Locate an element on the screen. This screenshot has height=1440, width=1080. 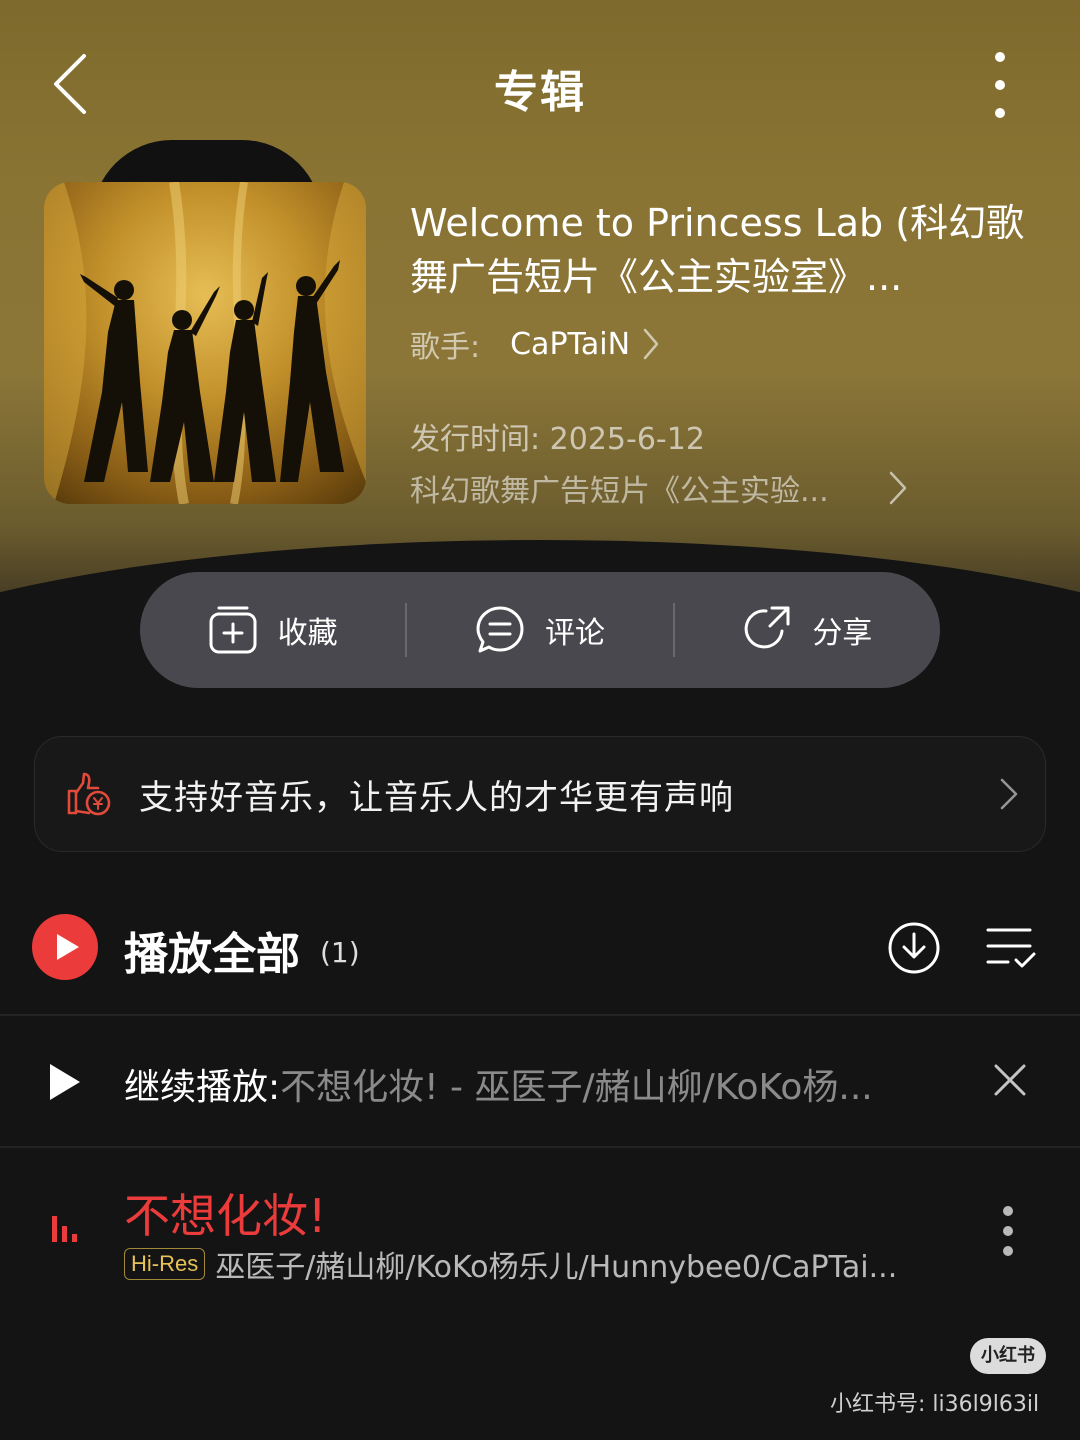
resume-song: 不想化妆! is located at coordinates (359, 1087).